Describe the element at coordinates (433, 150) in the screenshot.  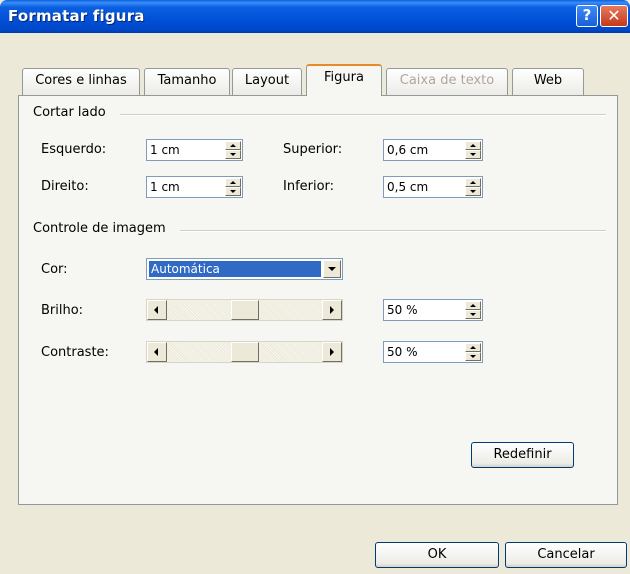
I see `crop-top-spinner: 0,6 cm` at that location.